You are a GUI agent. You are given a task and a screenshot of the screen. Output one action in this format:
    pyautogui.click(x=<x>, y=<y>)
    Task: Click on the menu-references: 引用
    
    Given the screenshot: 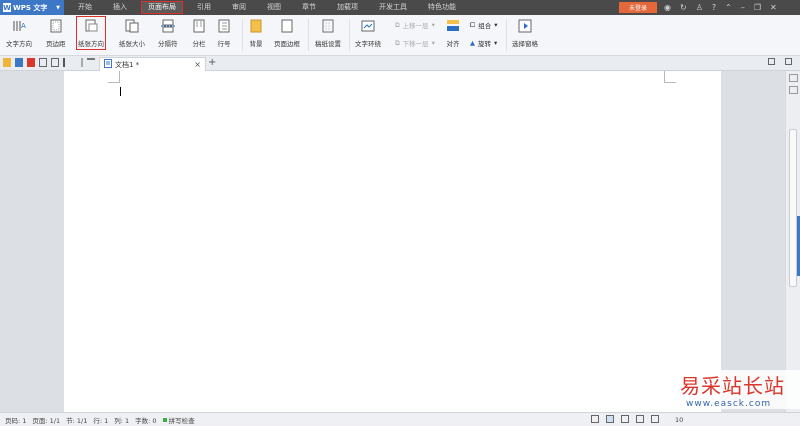 What is the action you would take?
    pyautogui.click(x=204, y=7)
    